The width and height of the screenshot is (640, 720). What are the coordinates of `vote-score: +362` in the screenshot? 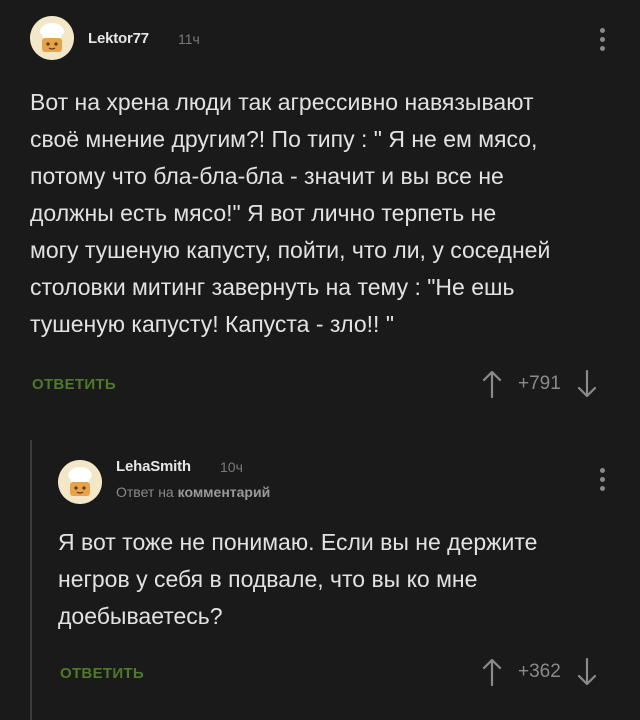 It's located at (539, 671).